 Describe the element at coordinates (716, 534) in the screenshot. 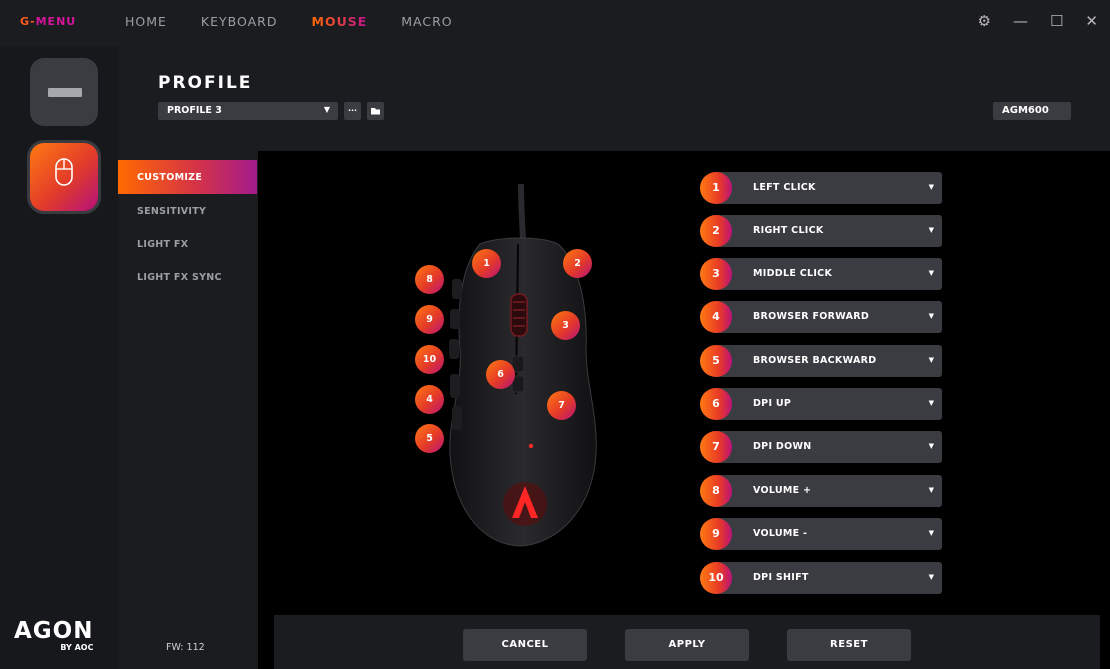

I see `binding-number: 9` at that location.